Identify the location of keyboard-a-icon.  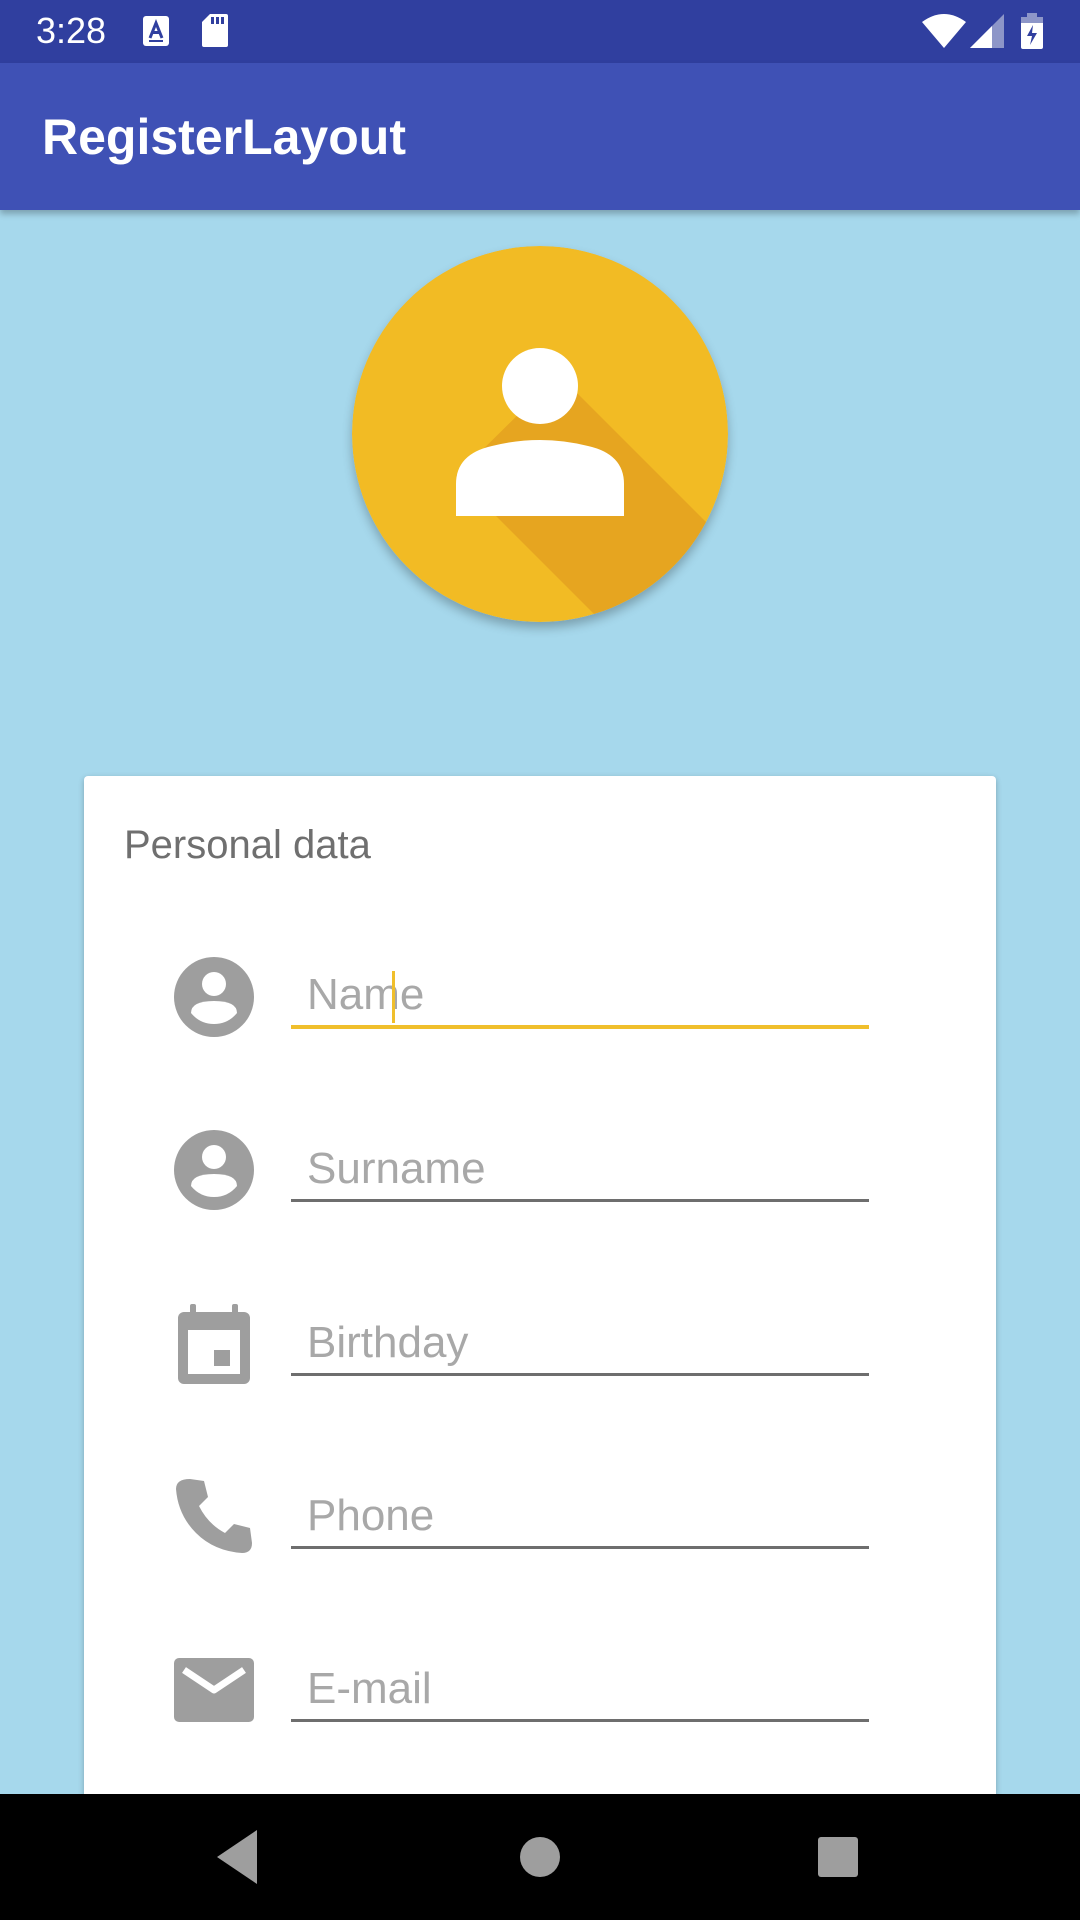
(156, 31).